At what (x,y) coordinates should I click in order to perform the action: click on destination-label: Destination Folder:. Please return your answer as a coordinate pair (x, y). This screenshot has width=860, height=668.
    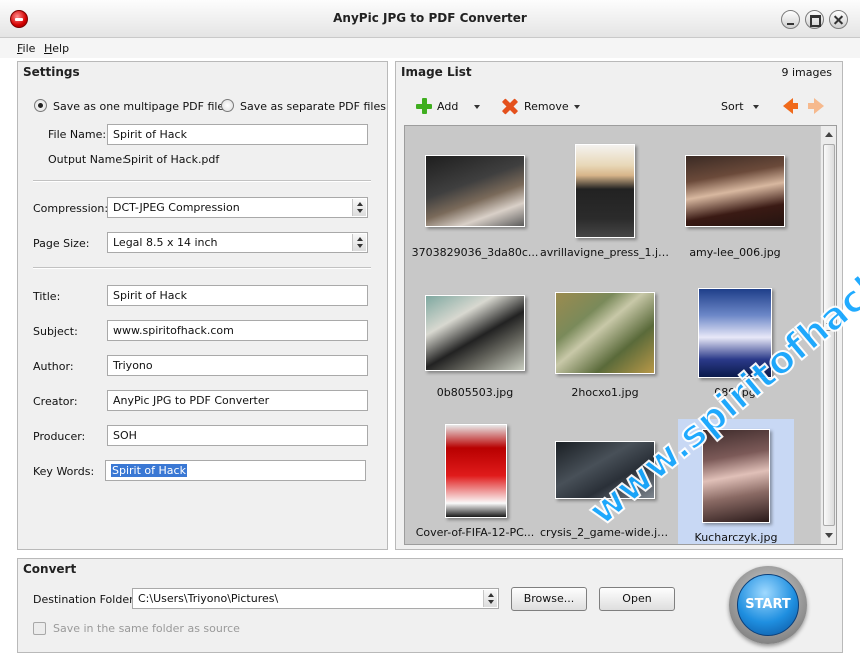
    Looking at the image, I should click on (85, 599).